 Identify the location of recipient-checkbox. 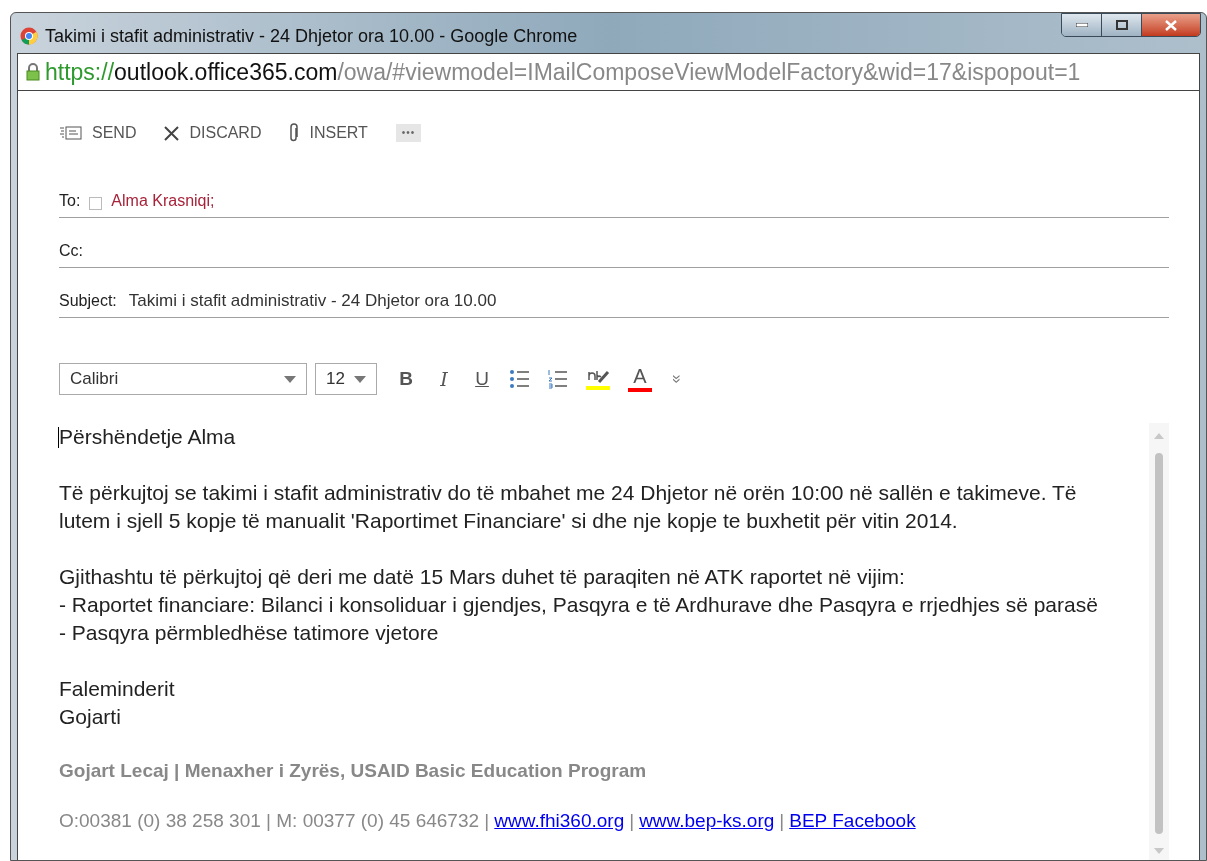
(96, 203).